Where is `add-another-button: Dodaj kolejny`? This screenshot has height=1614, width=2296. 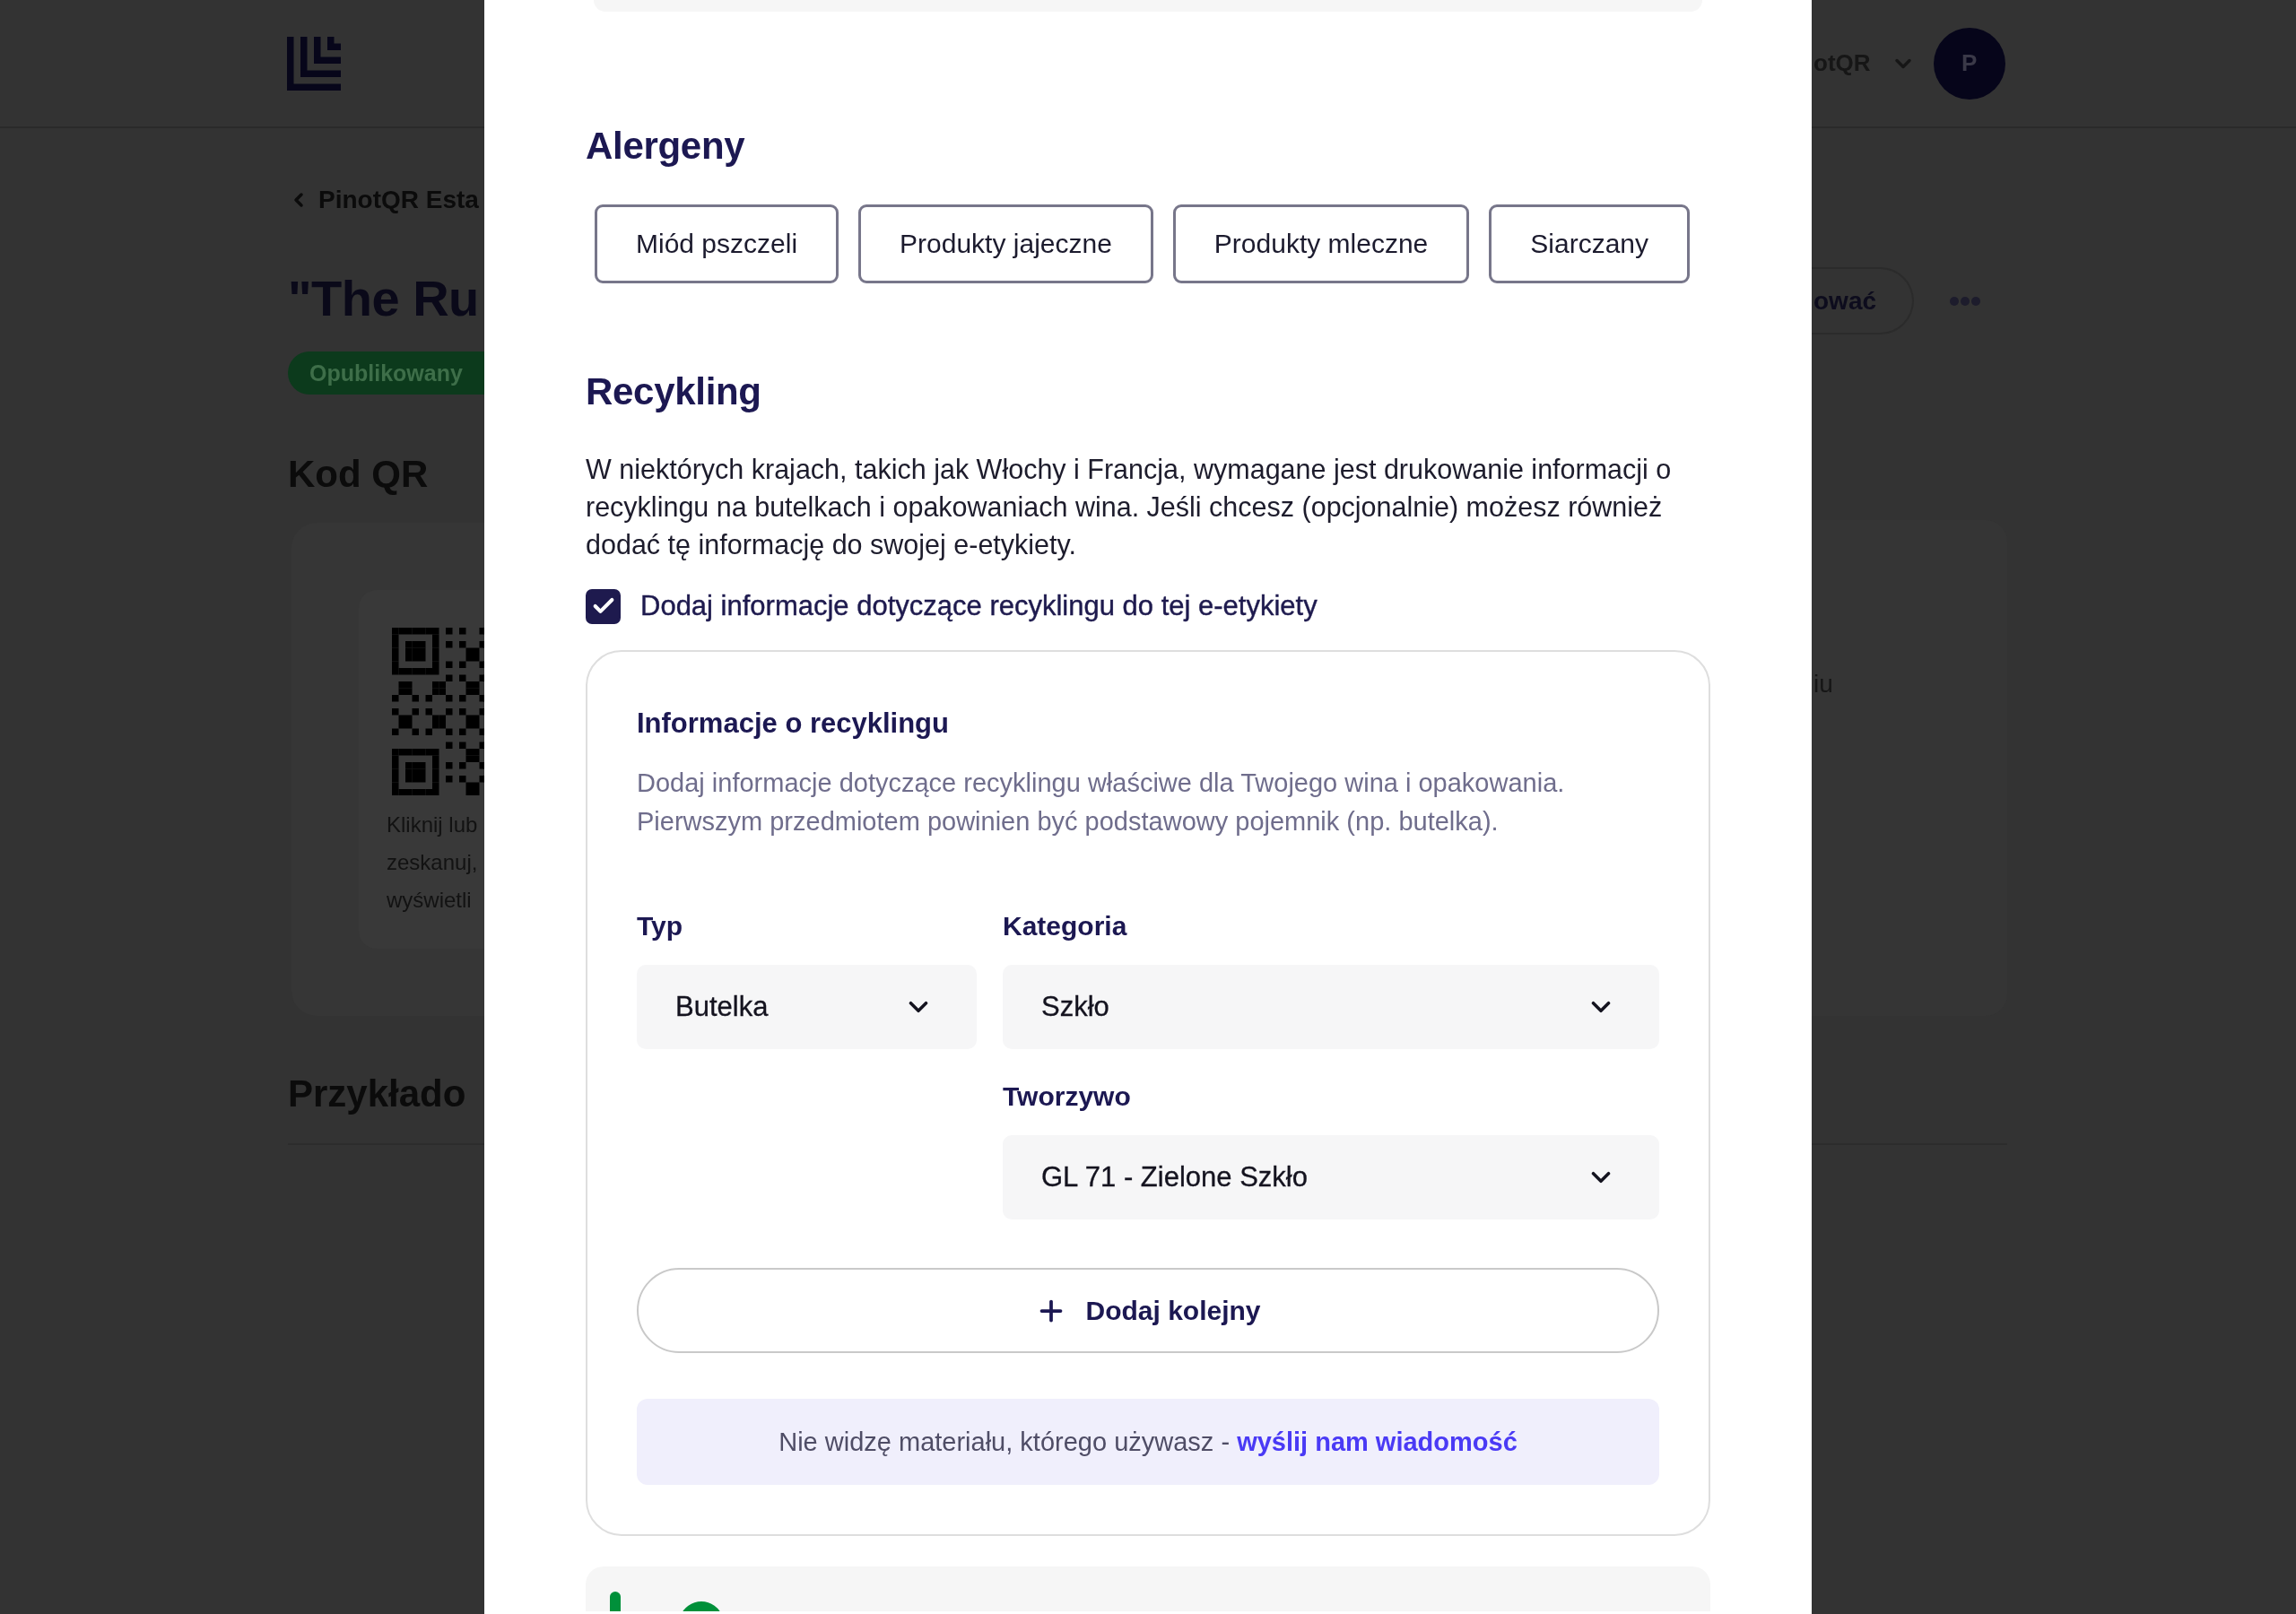 add-another-button: Dodaj kolejny is located at coordinates (1148, 1310).